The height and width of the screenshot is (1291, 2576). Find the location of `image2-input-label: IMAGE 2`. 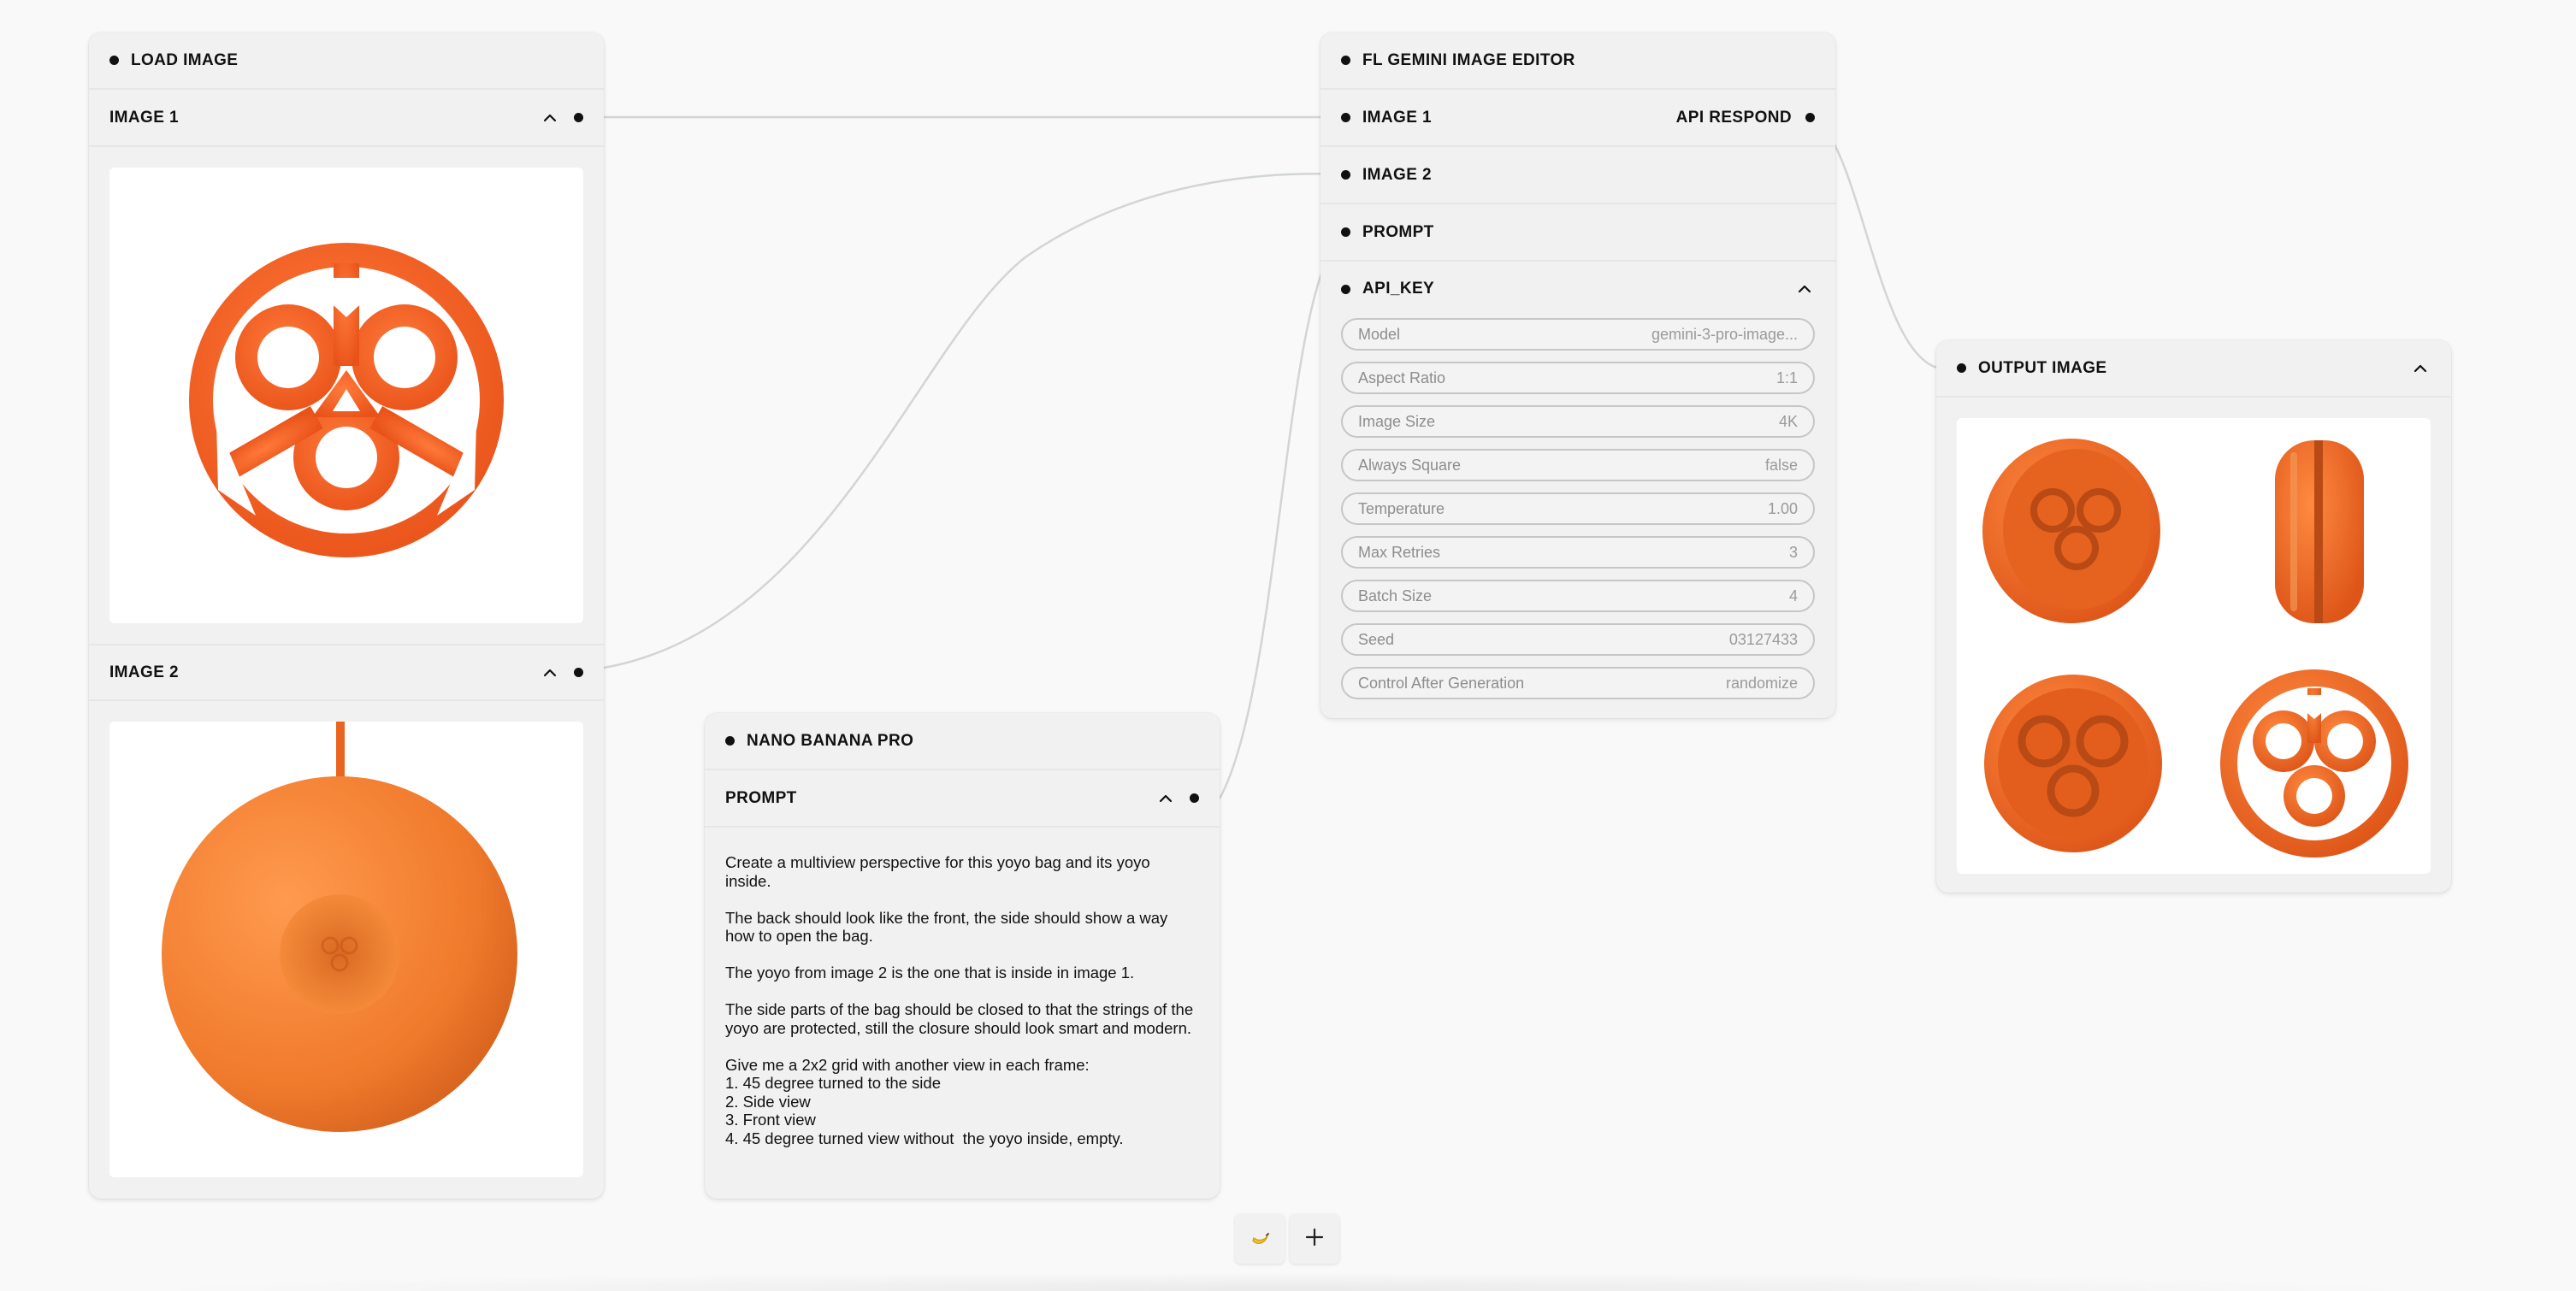

image2-input-label: IMAGE 2 is located at coordinates (1397, 174).